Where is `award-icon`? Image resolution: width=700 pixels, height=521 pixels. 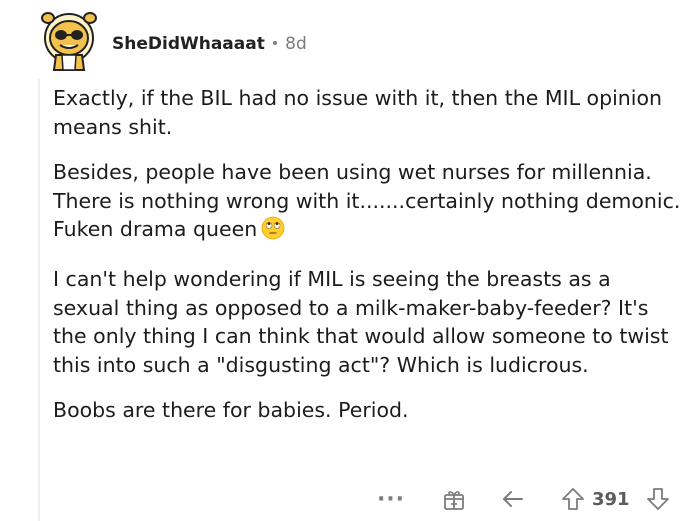 award-icon is located at coordinates (454, 500).